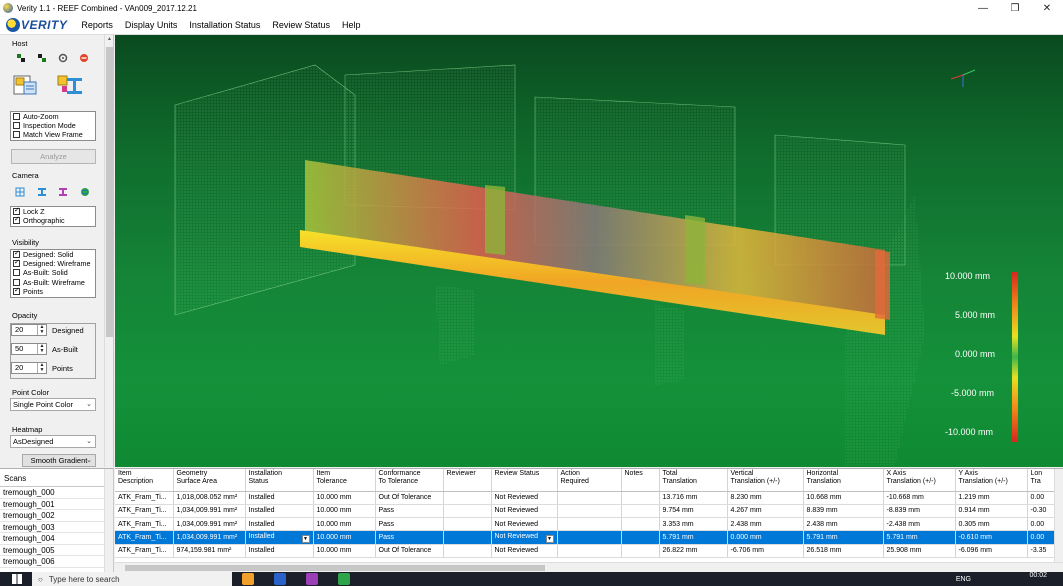 Image resolution: width=1063 pixels, height=586 pixels. What do you see at coordinates (991, 537) in the screenshot?
I see `table-cell: -0.610 mm` at bounding box center [991, 537].